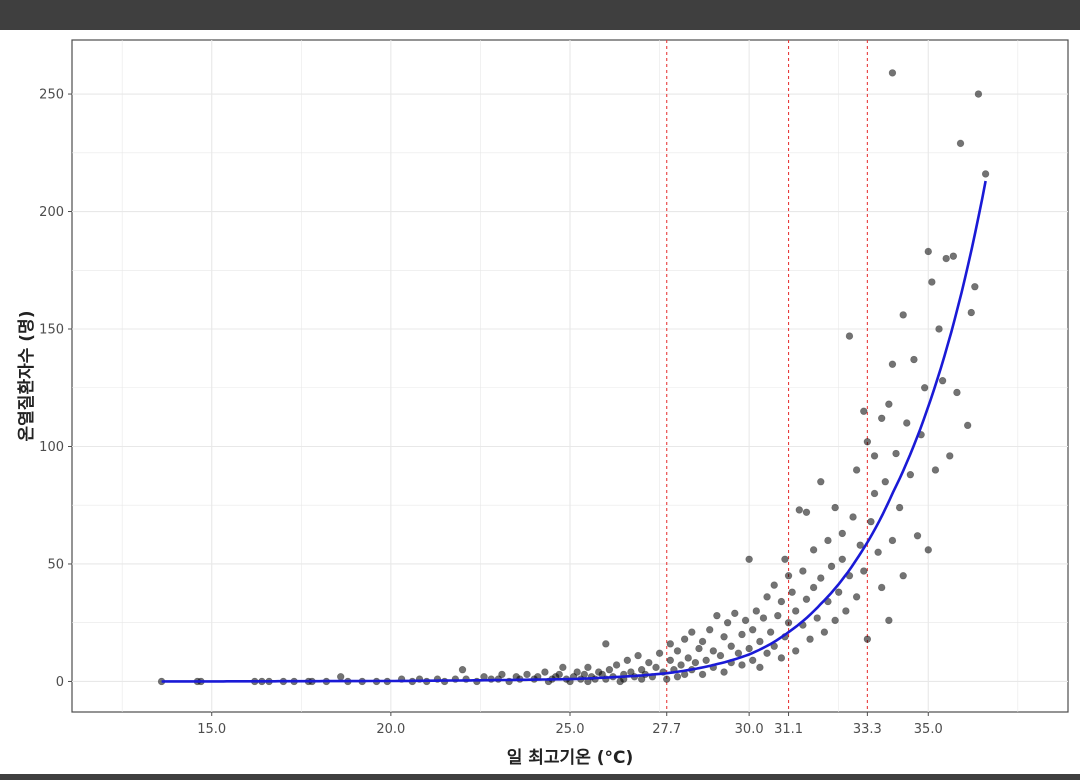 The height and width of the screenshot is (780, 1080). I want to click on x-axis-title: 일 최고기온 (°C), so click(570, 758).